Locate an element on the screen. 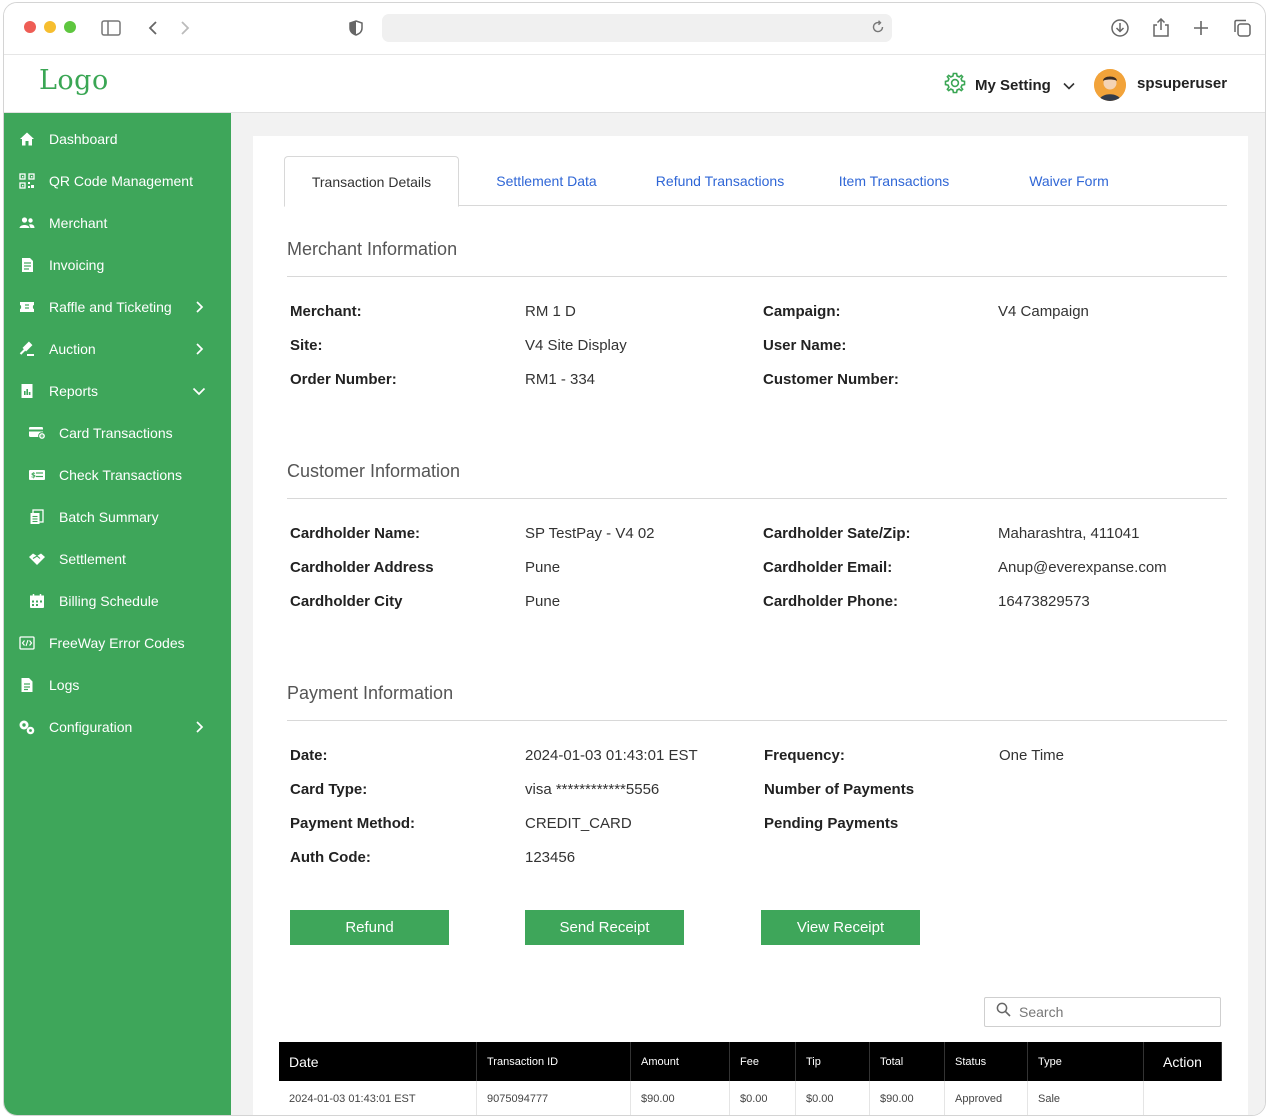  tab-item-transactions: Item Transactions is located at coordinates (894, 181).